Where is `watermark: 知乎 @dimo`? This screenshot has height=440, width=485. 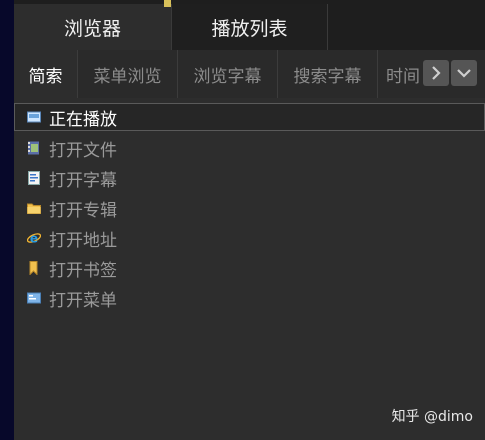
watermark: 知乎 @dimo is located at coordinates (432, 417).